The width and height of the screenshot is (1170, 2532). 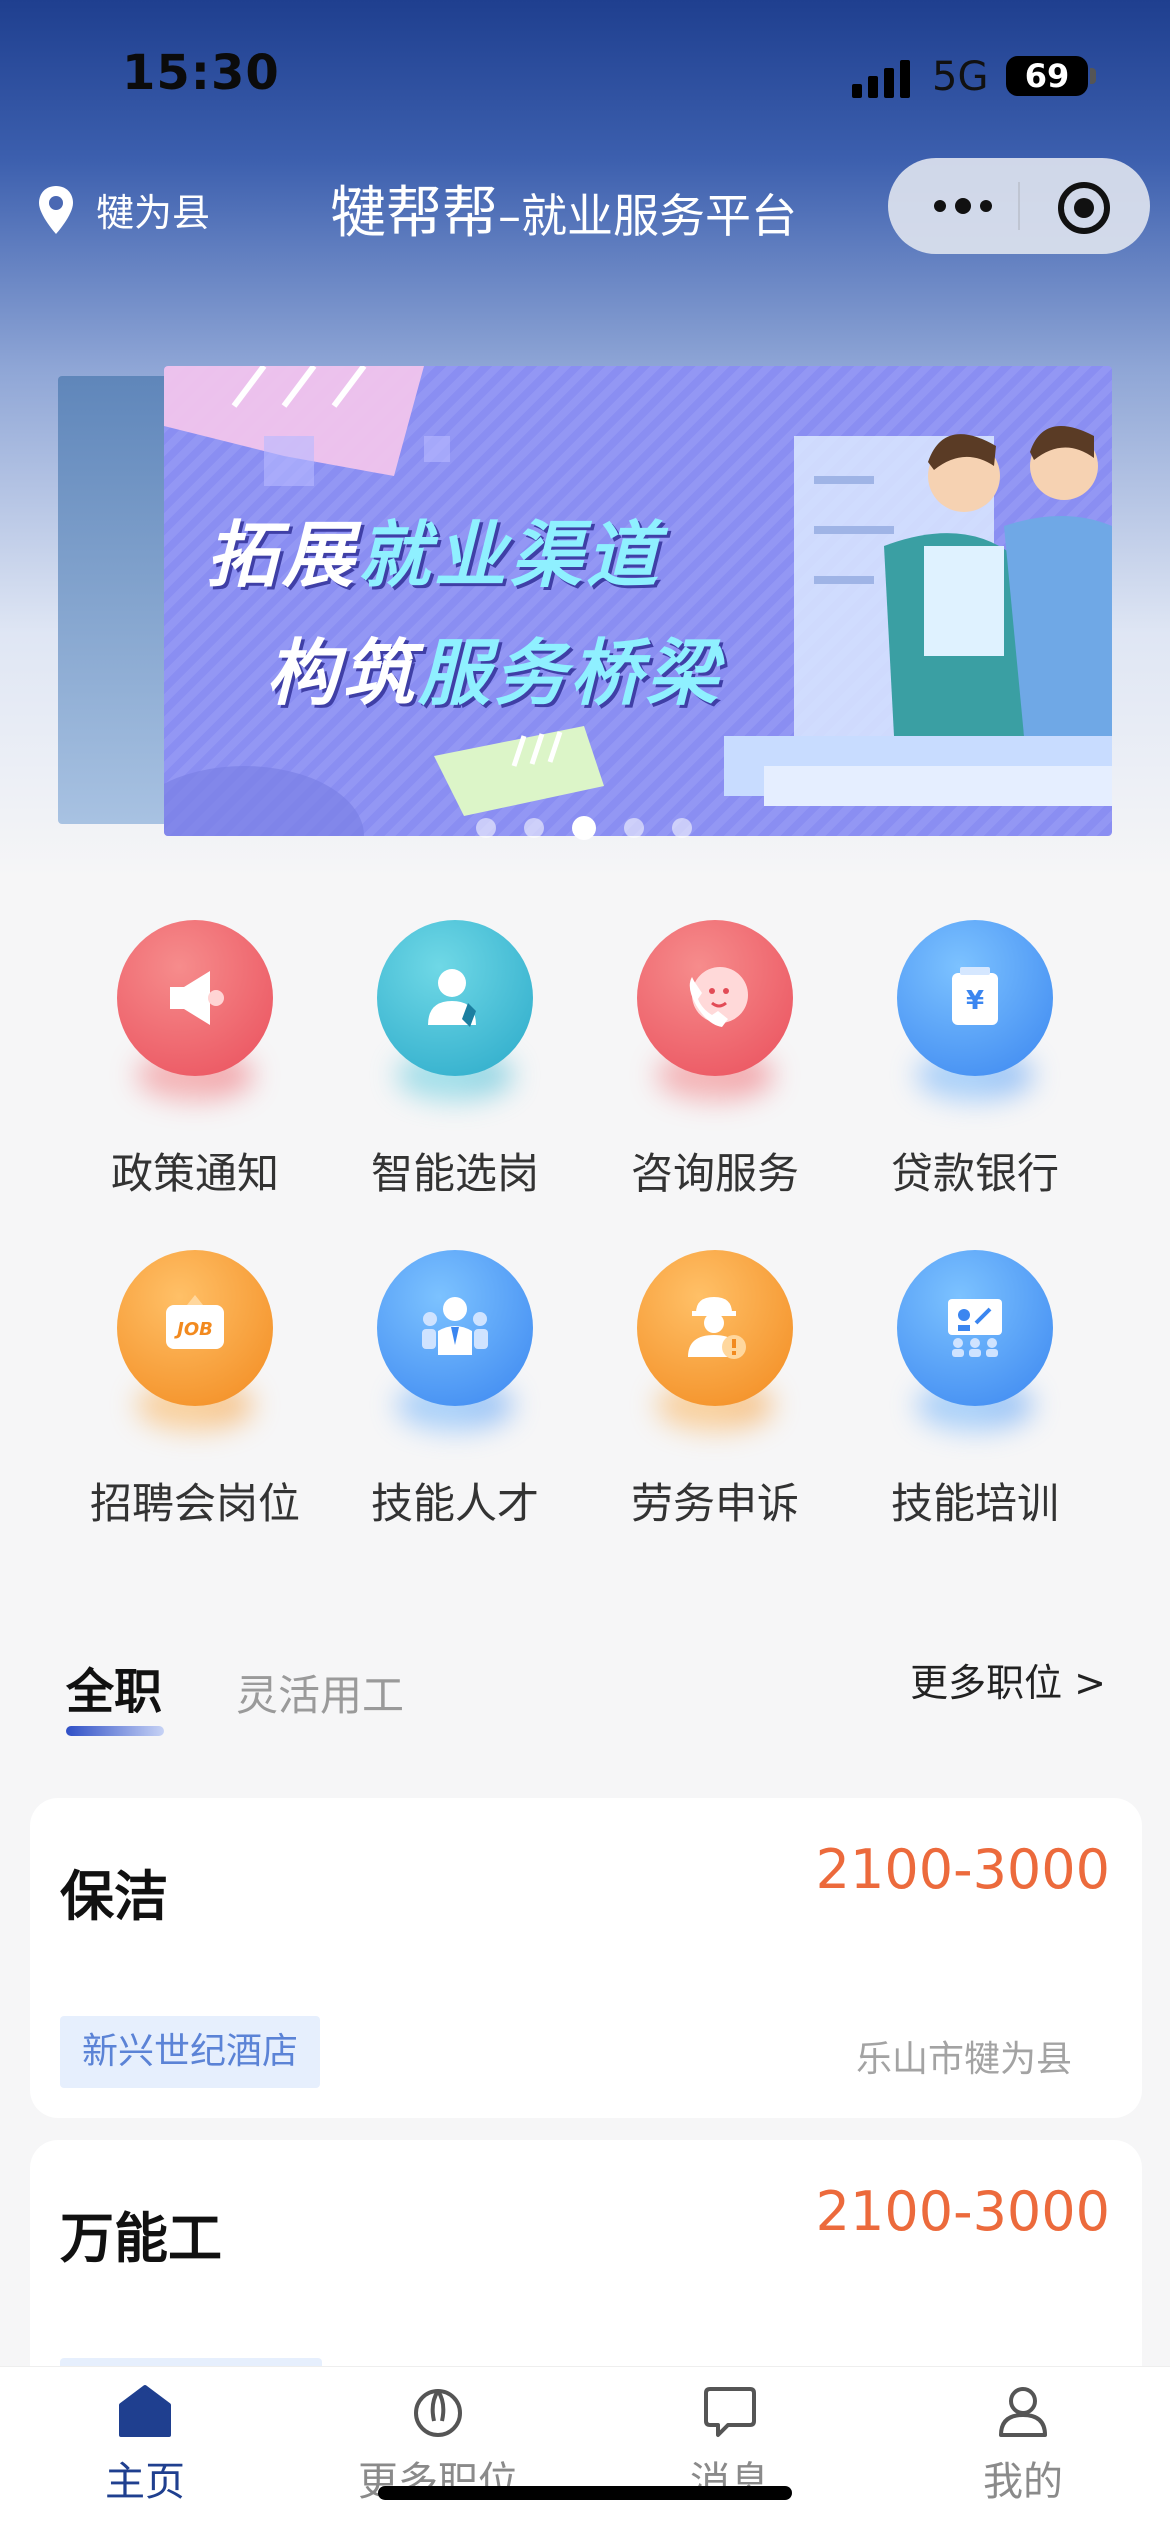 I want to click on service-smart-job: 智能选岗, so click(x=455, y=1060).